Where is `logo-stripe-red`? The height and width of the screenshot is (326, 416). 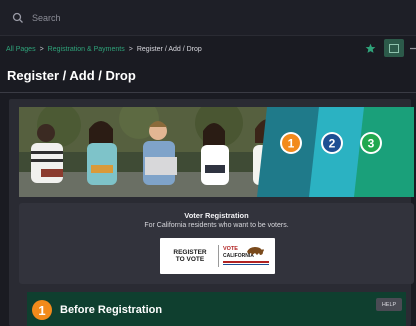 logo-stripe-red is located at coordinates (246, 262).